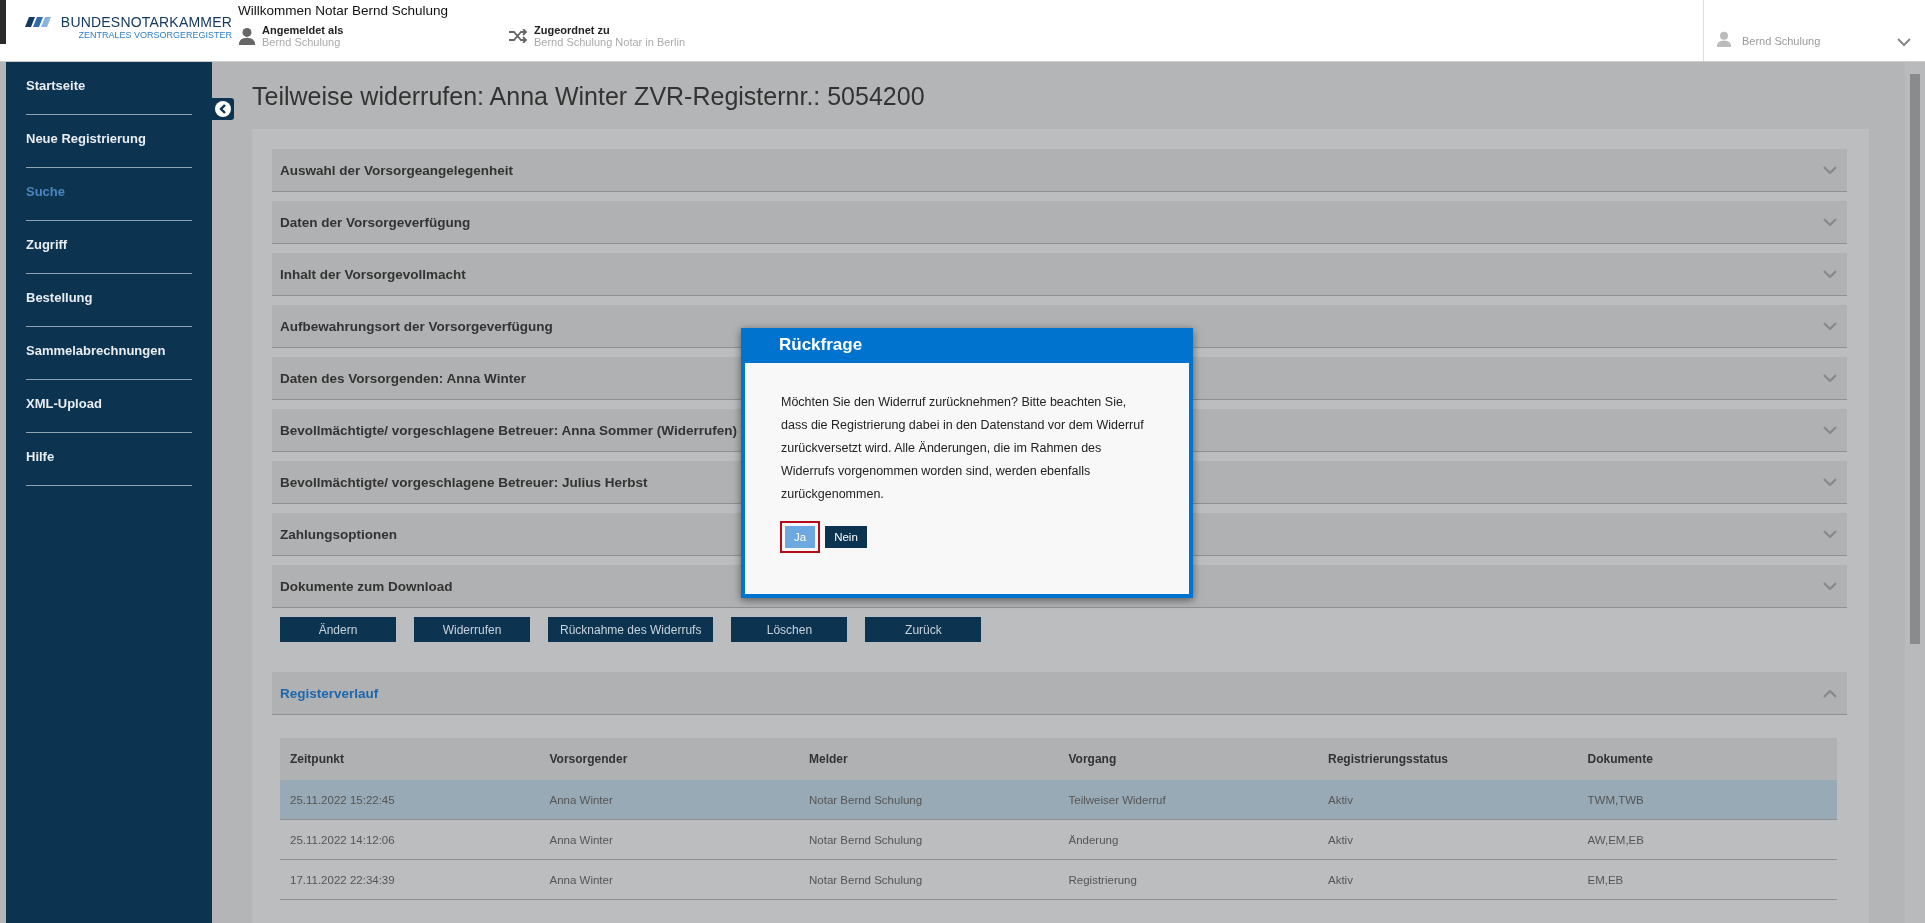 The image size is (1925, 923). I want to click on logo-name: BUNDESNOTARKAMMER, so click(146, 22).